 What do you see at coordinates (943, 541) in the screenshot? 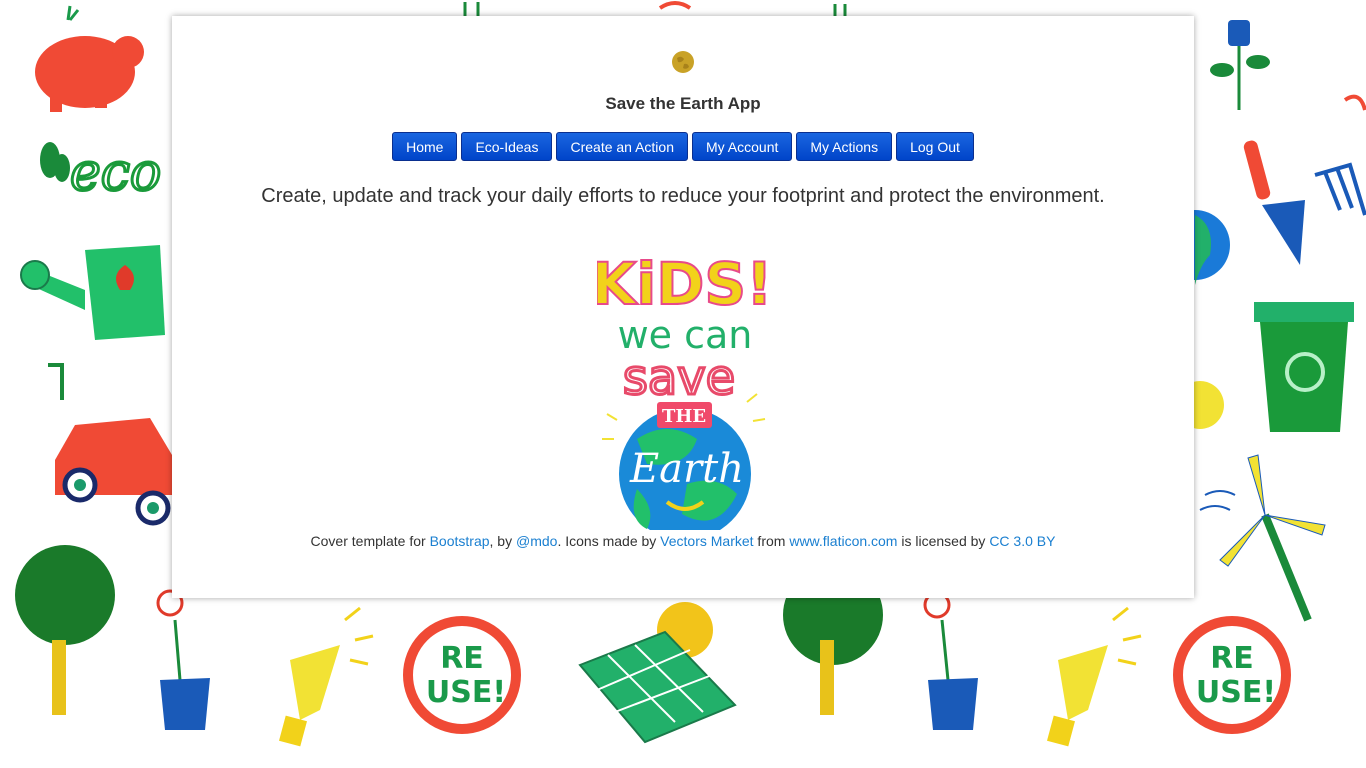
I see `footer-licensed: is licensed by` at bounding box center [943, 541].